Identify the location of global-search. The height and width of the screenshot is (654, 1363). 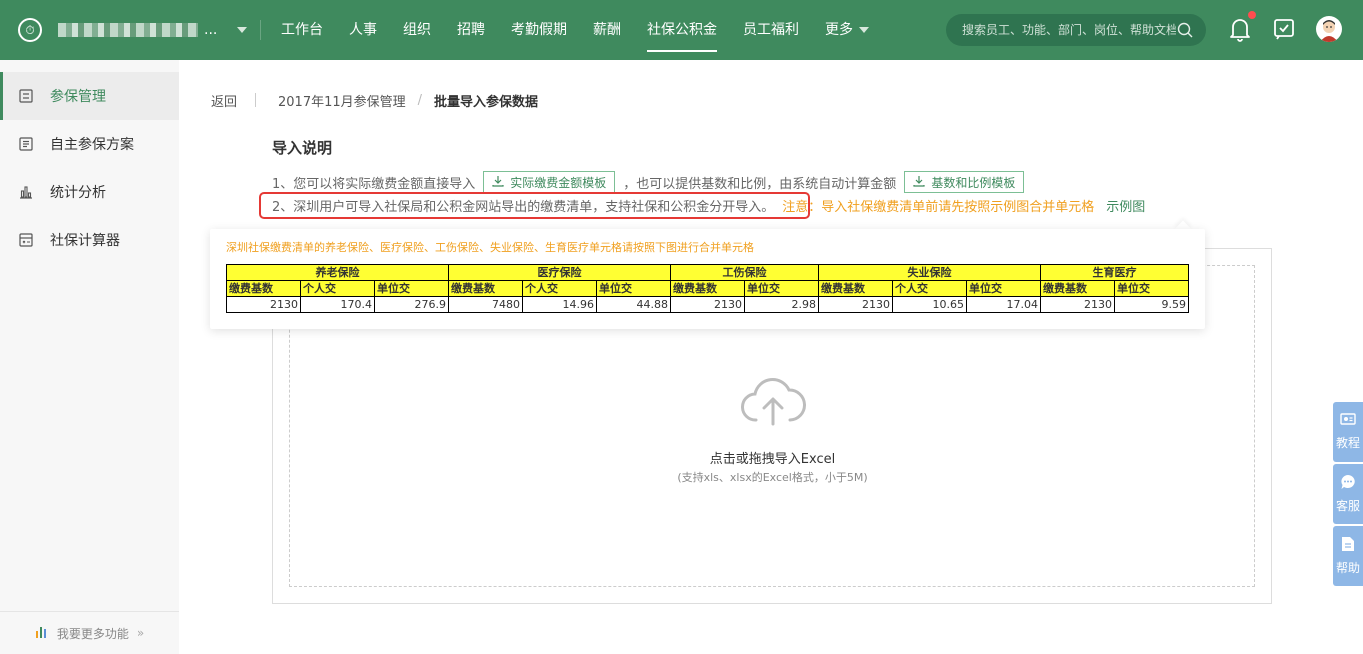
(1076, 30).